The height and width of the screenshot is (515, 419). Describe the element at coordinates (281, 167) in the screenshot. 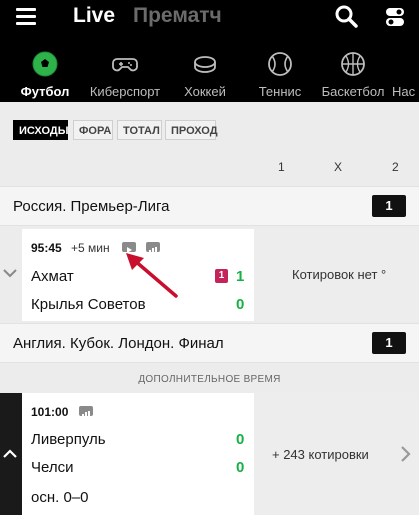

I see `column-header-1: 1` at that location.